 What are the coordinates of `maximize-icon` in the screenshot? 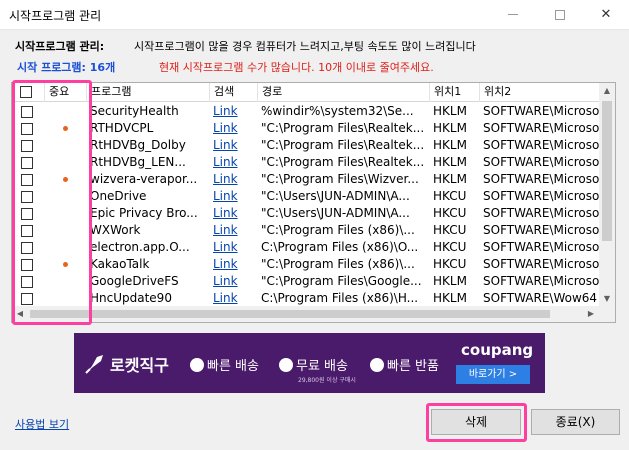 It's located at (560, 15).